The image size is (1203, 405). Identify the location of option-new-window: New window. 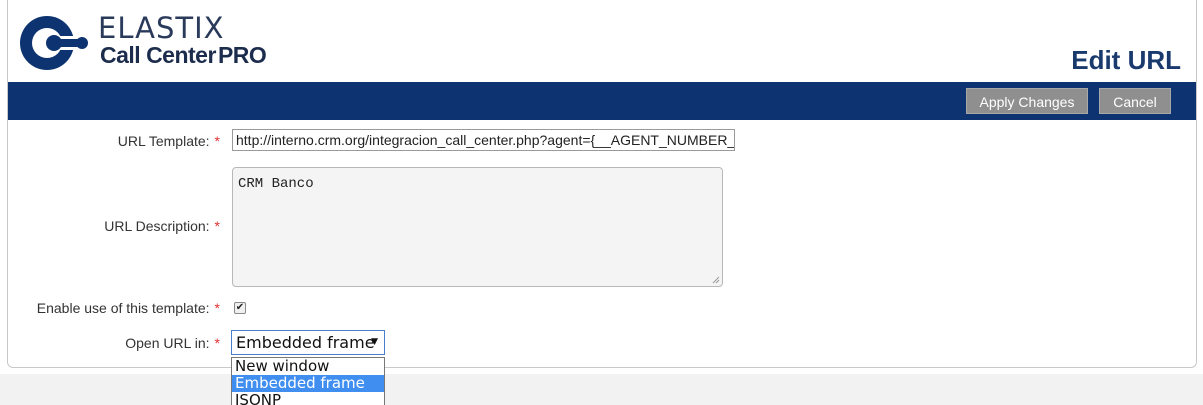
(308, 366).